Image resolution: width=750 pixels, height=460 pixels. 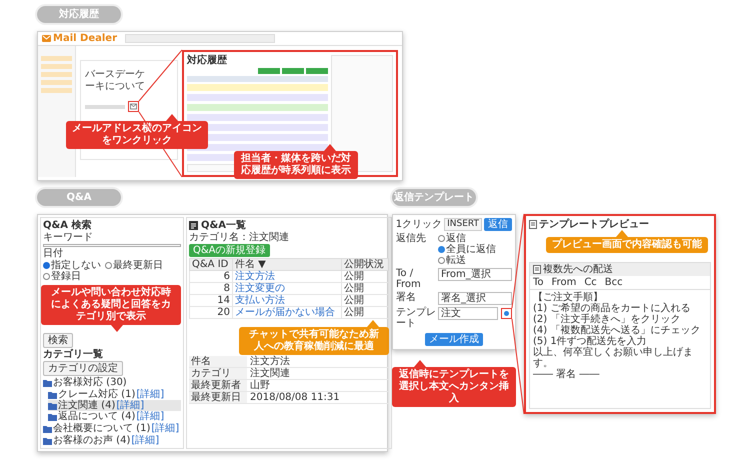 What do you see at coordinates (406, 297) in the screenshot?
I see `field-label: 署名` at bounding box center [406, 297].